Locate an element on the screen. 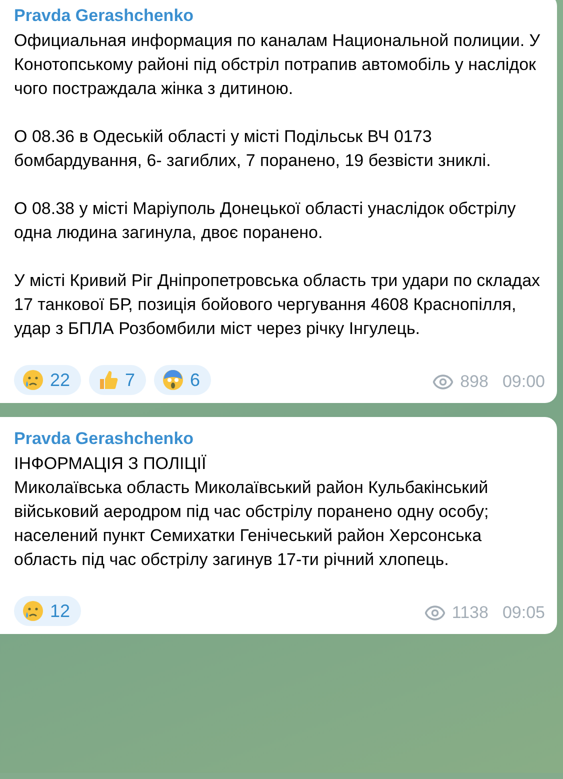 This screenshot has height=779, width=563. message-time: 09:00 is located at coordinates (523, 382).